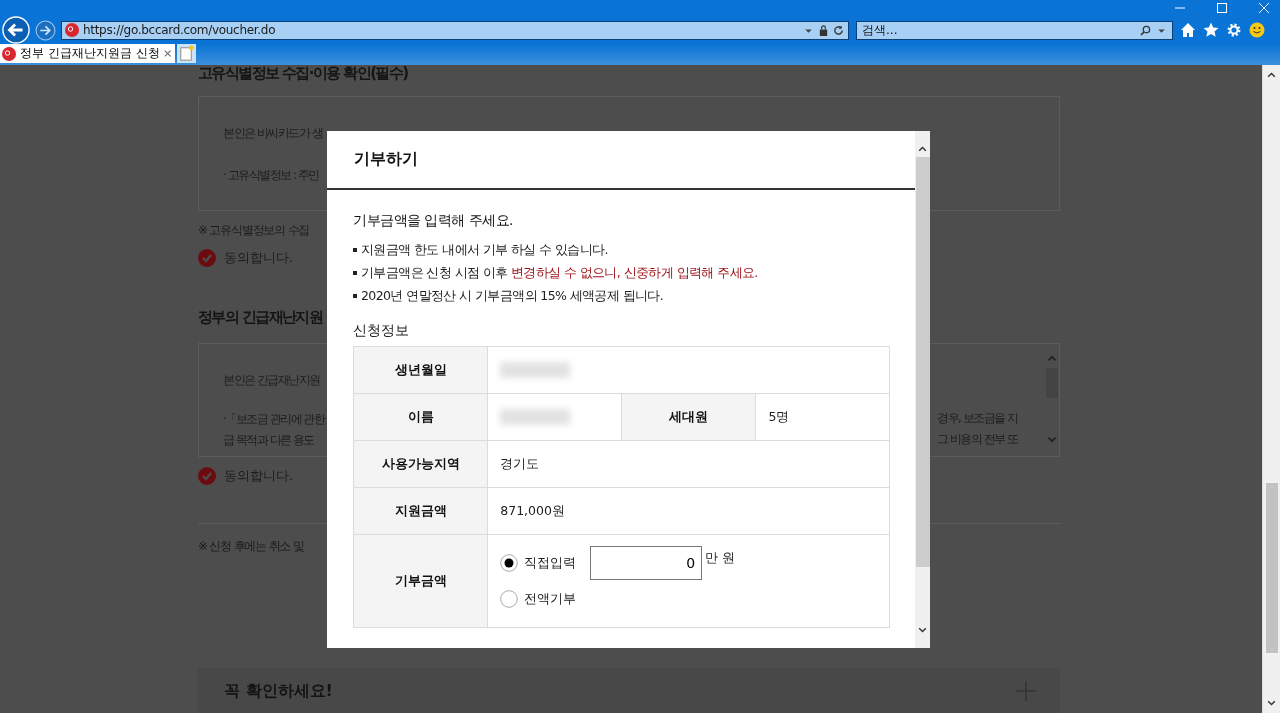 This screenshot has width=1280, height=713. Describe the element at coordinates (167, 53) in the screenshot. I see `close-icon` at that location.